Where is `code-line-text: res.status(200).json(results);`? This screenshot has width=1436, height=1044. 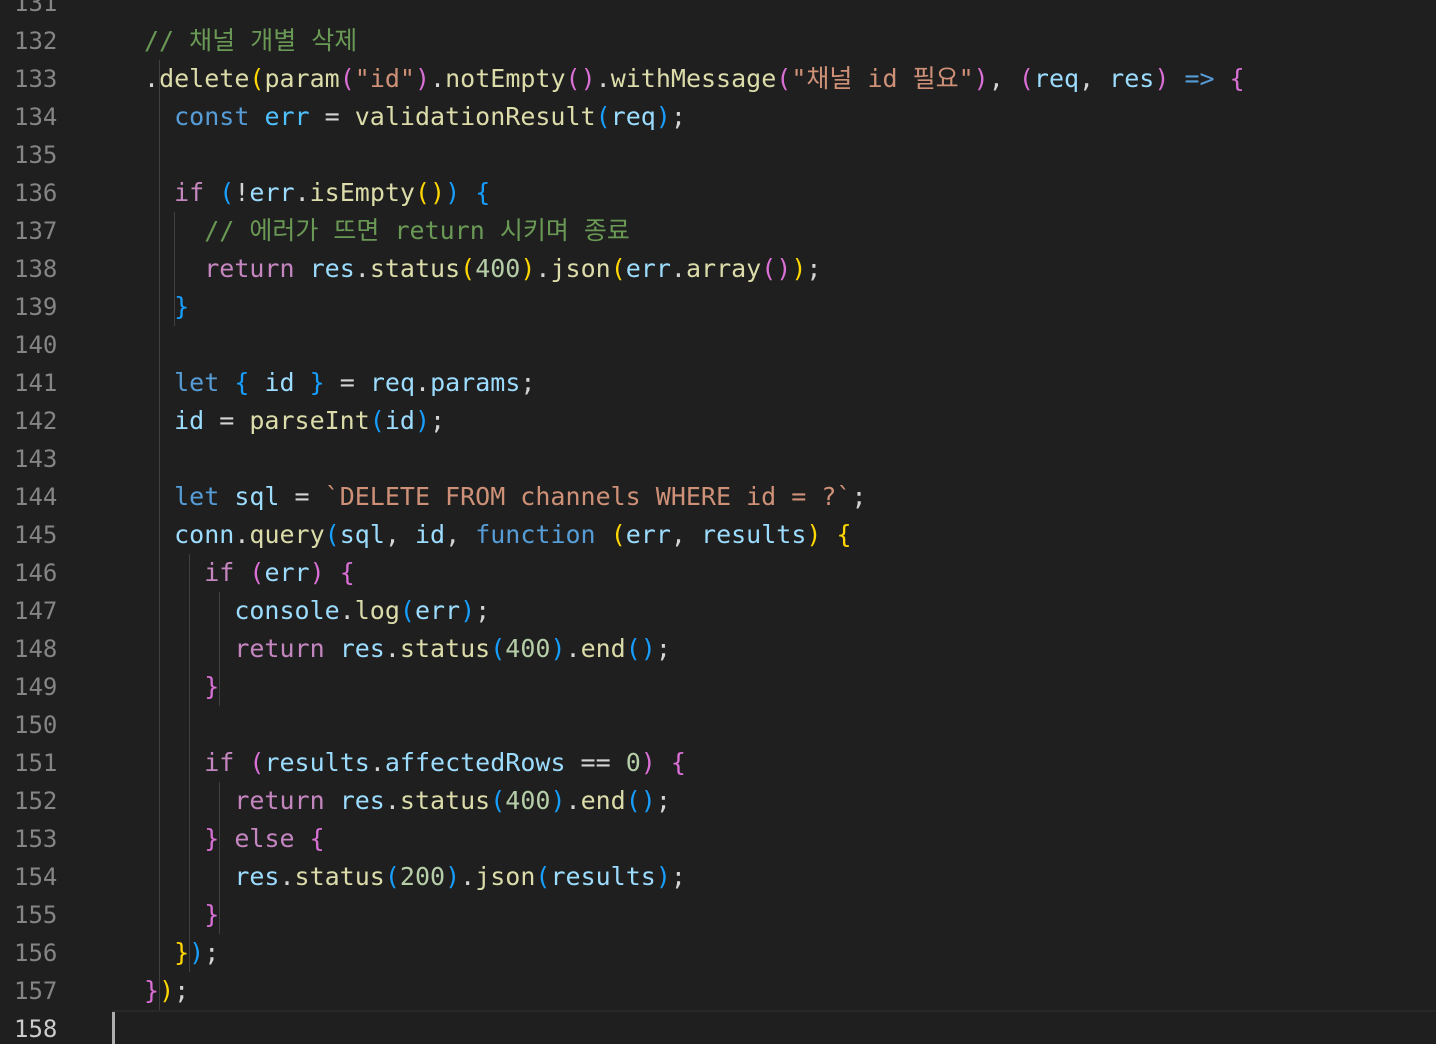 code-line-text: res.status(200).json(results); is located at coordinates (415, 877).